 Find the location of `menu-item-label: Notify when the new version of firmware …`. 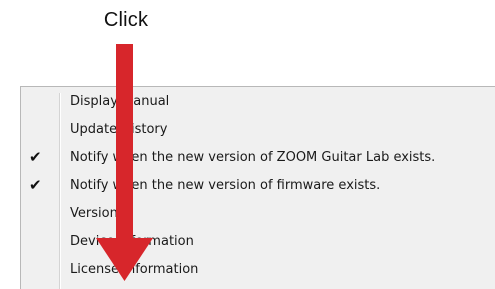

menu-item-label: Notify when the new version of firmware … is located at coordinates (225, 185).